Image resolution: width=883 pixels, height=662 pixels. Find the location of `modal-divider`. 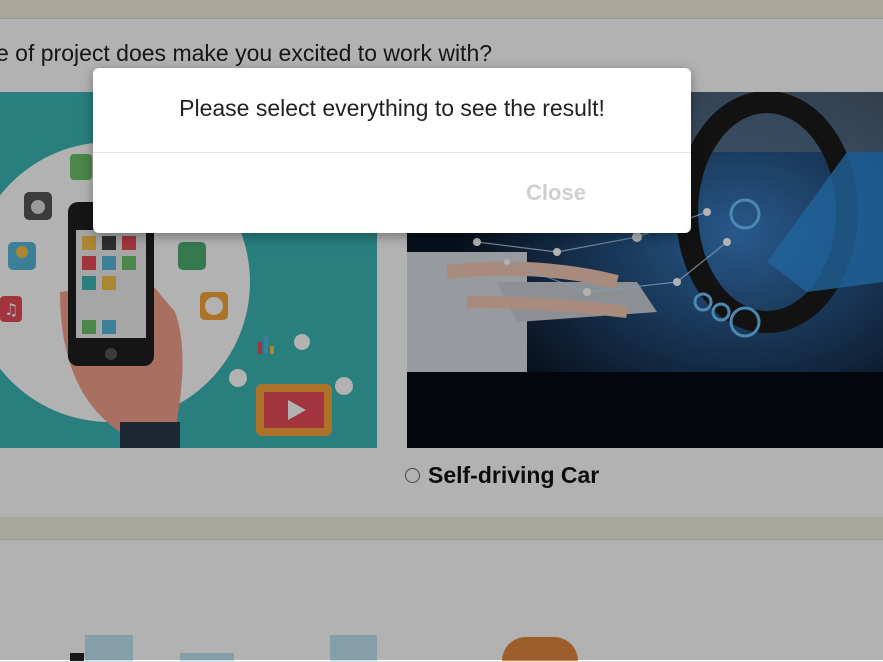

modal-divider is located at coordinates (392, 152).